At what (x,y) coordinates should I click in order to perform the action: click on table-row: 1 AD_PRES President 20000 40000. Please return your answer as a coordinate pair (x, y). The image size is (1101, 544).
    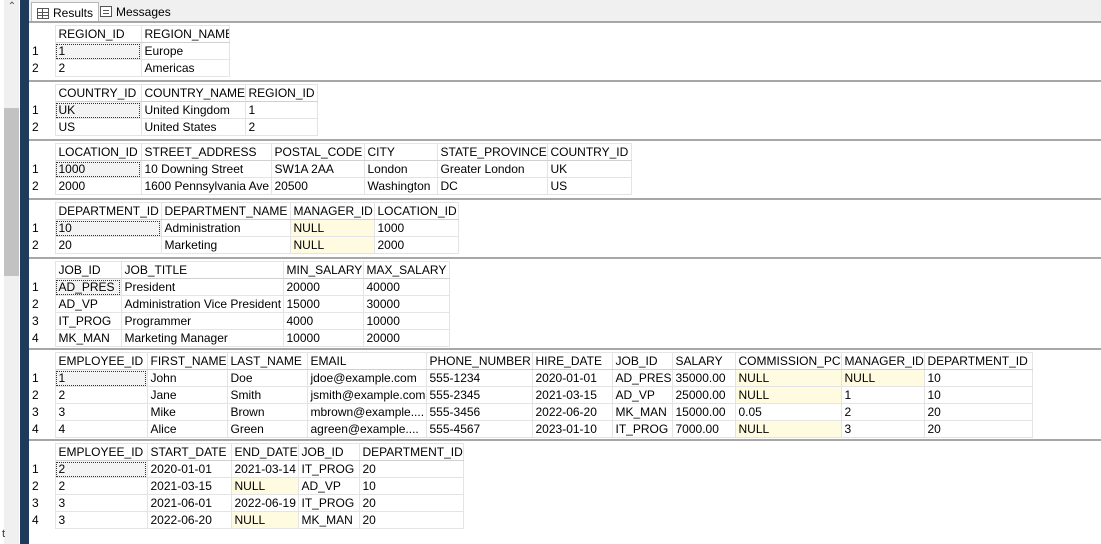
    Looking at the image, I should click on (239, 287).